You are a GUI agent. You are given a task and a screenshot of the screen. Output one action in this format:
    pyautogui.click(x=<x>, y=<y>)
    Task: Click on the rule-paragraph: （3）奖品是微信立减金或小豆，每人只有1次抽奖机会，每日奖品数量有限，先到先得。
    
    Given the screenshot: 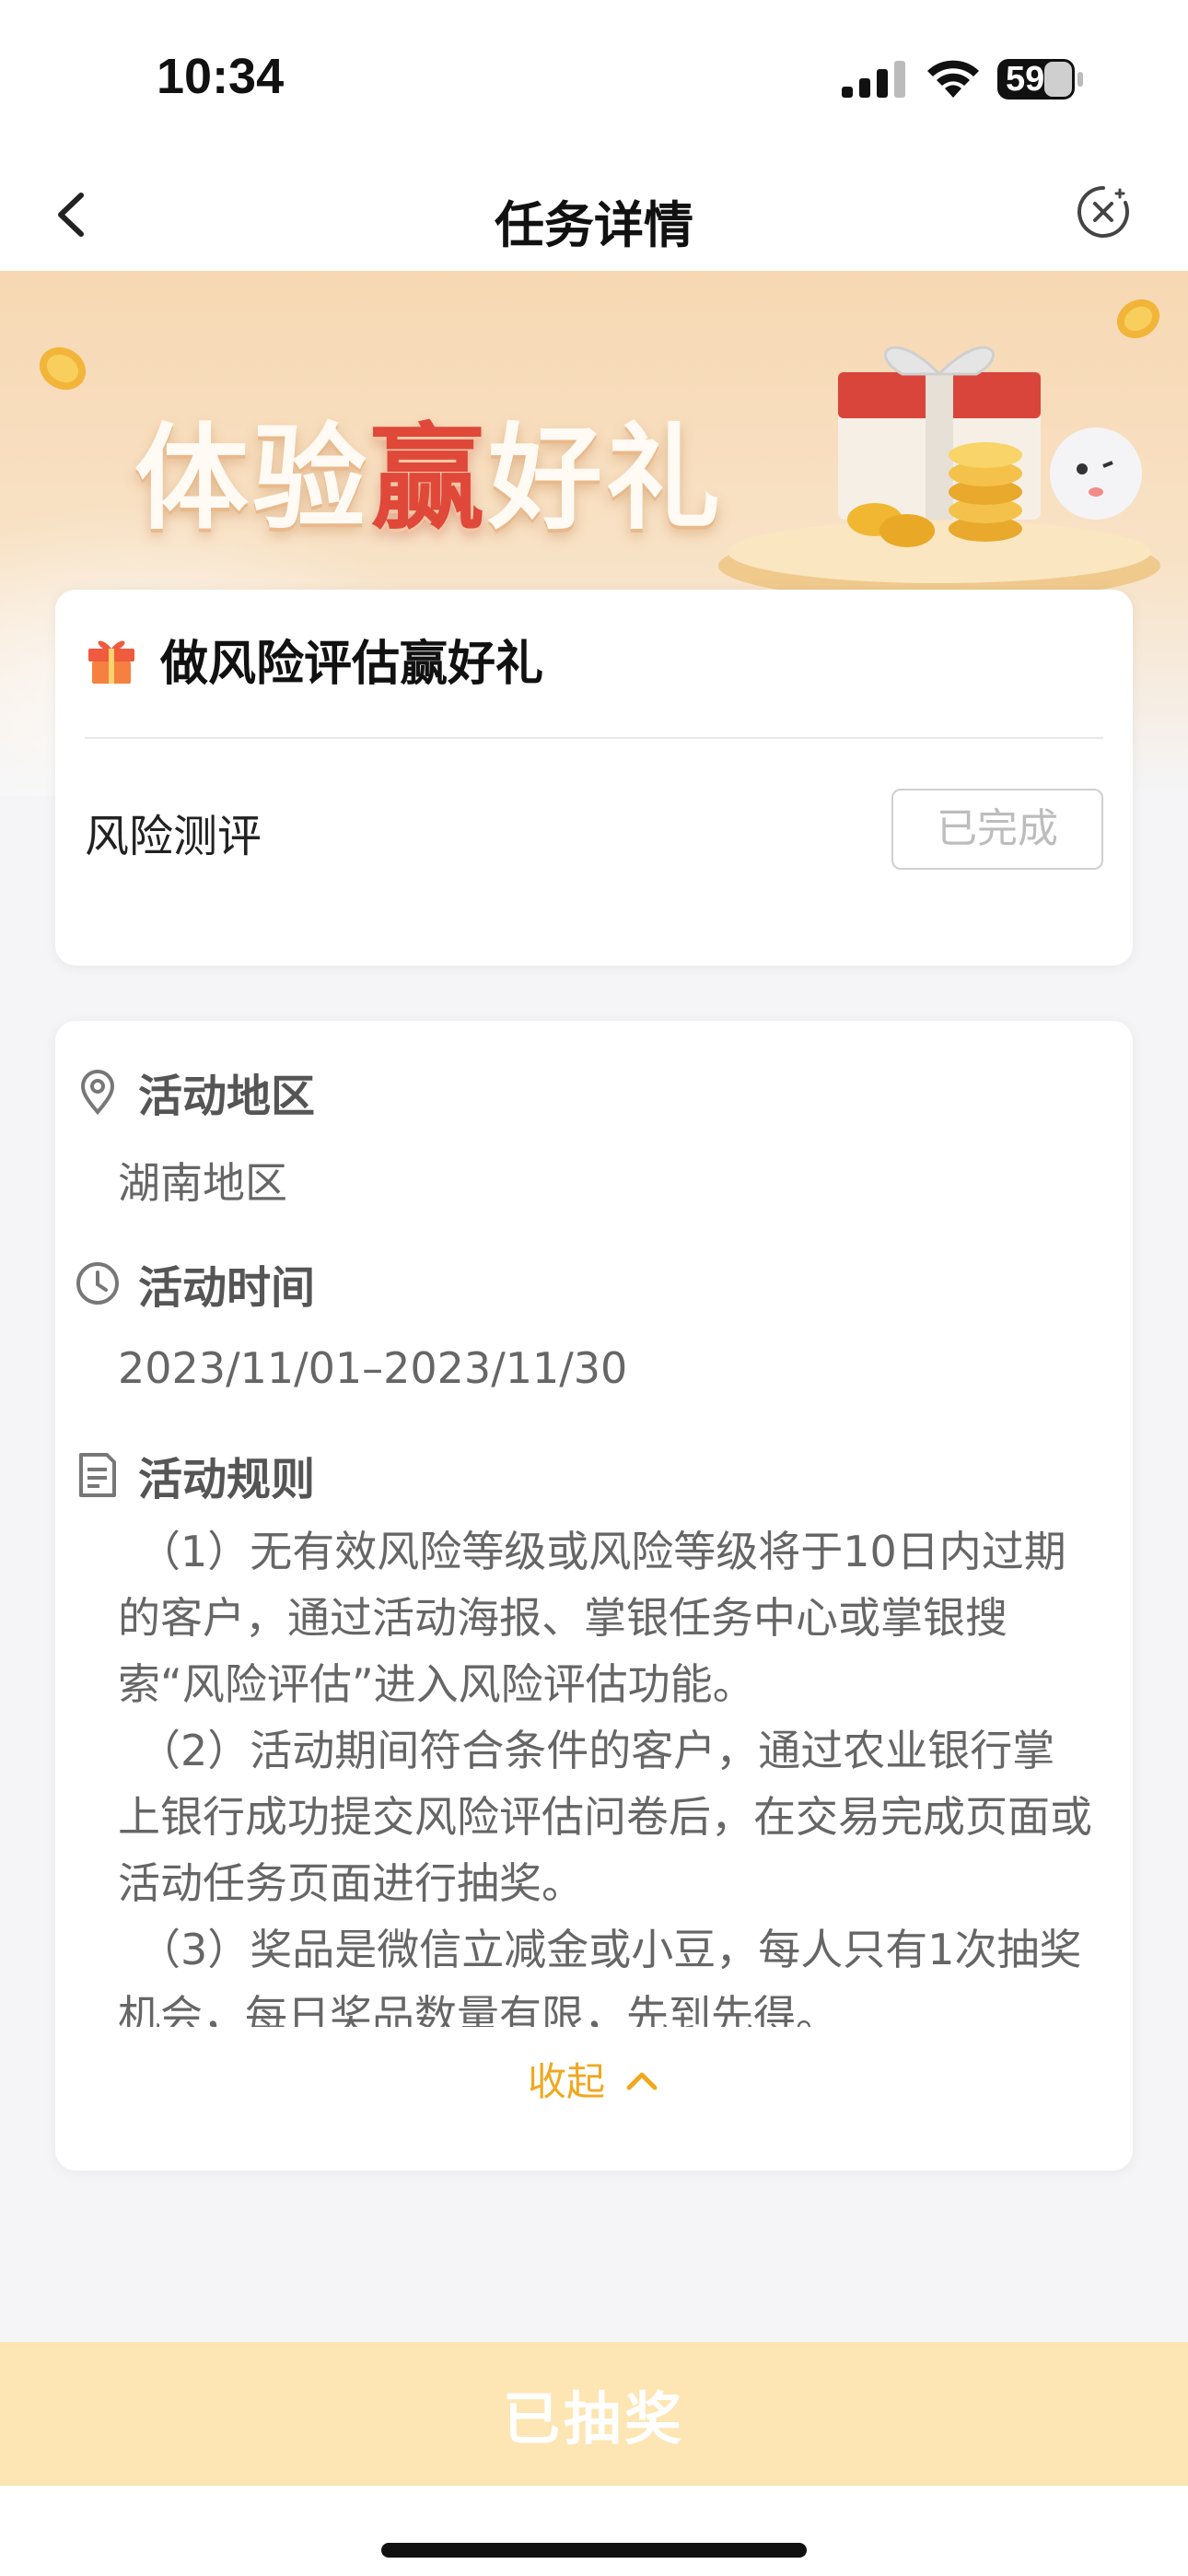 What is the action you would take?
    pyautogui.click(x=600, y=1976)
    